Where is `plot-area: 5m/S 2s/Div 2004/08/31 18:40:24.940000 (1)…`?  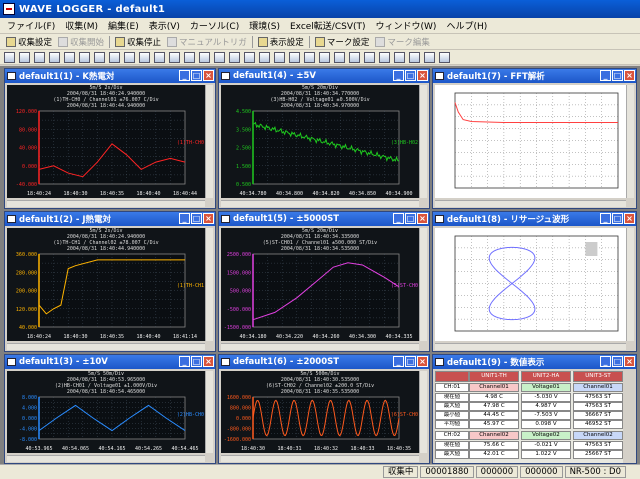
plot-area: 5m/S 2s/Div 2004/08/31 18:40:24.940000 (1)… is located at coordinates (106, 284).